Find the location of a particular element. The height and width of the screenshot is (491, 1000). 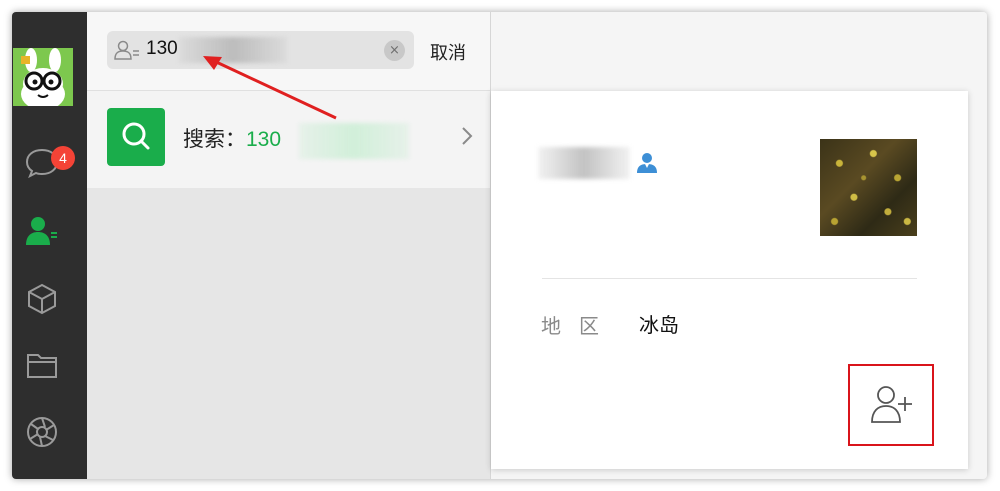

detail-header is located at coordinates (739, 51).